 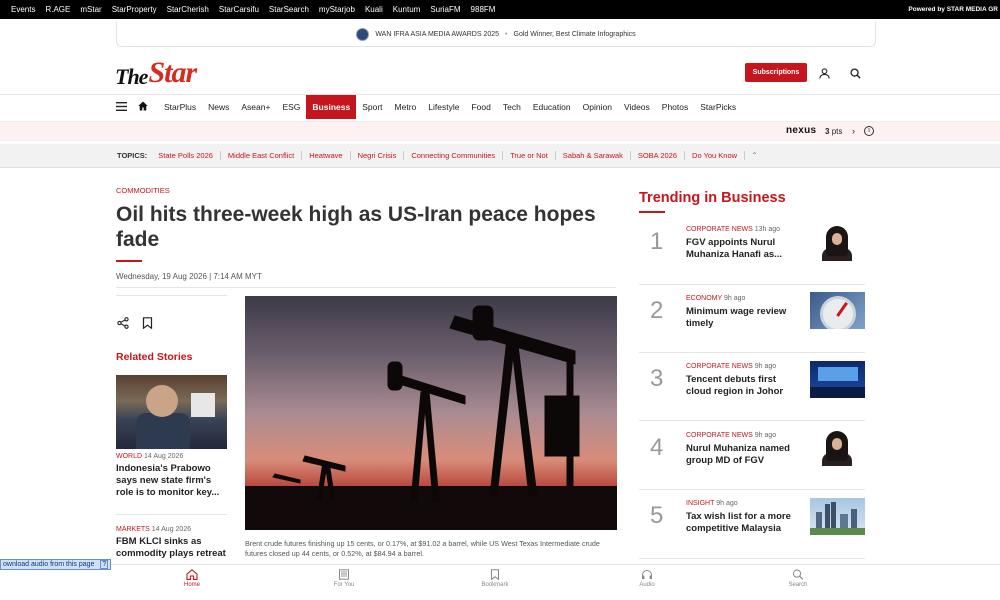 What do you see at coordinates (363, 34) in the screenshot?
I see `award-seal-icon` at bounding box center [363, 34].